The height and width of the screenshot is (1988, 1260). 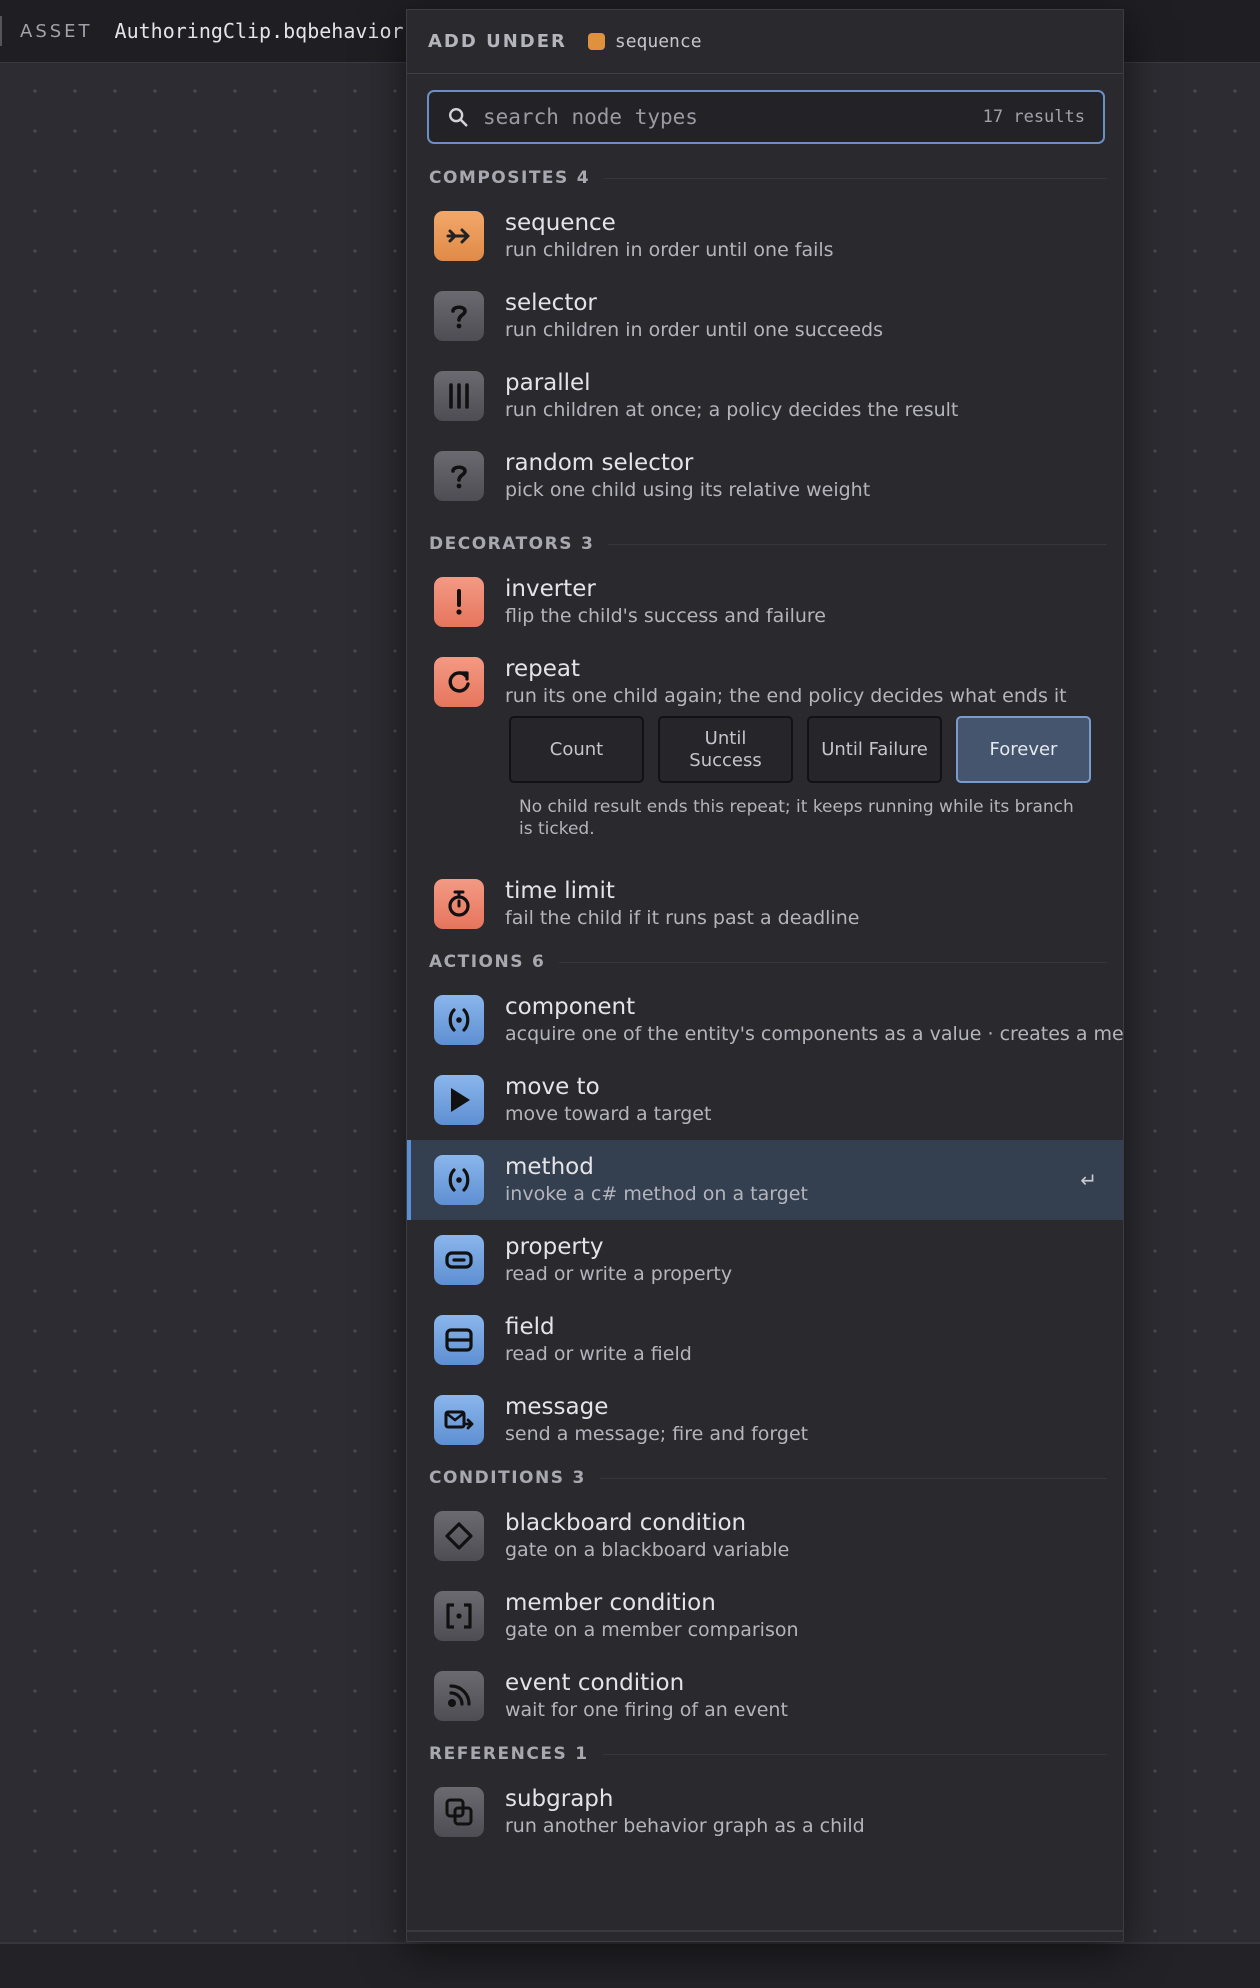 I want to click on item-title: method, so click(x=549, y=1167).